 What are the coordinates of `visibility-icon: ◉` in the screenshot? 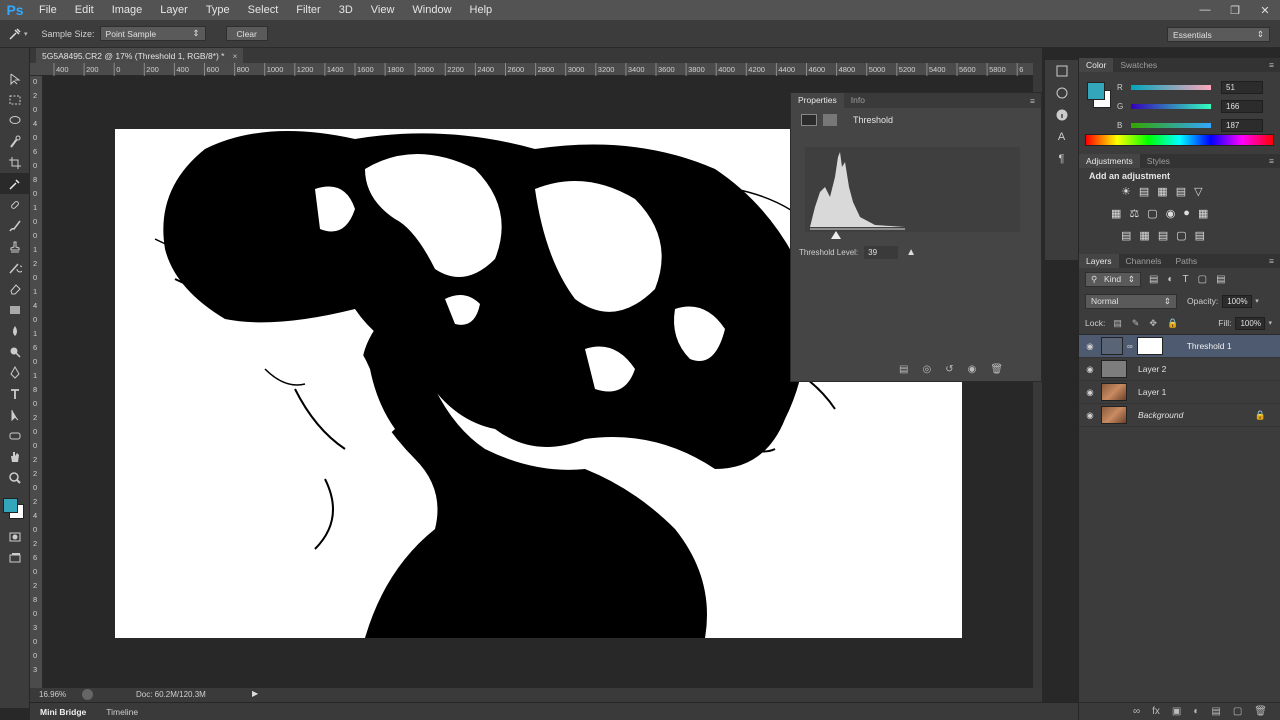 It's located at (972, 369).